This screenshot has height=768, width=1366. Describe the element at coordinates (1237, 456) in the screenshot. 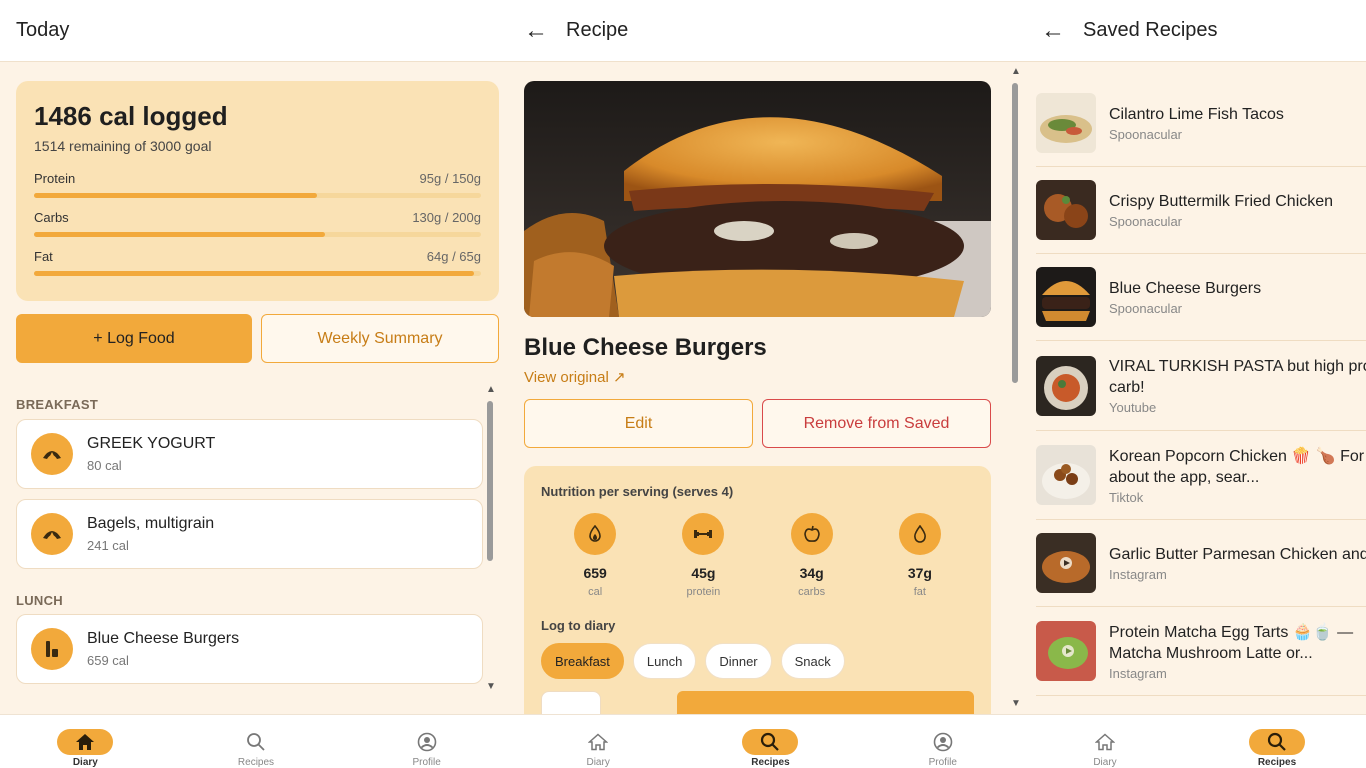

I see `saved-recipe-title: Korean Popcorn Chicken 🍿 🍗 For` at that location.